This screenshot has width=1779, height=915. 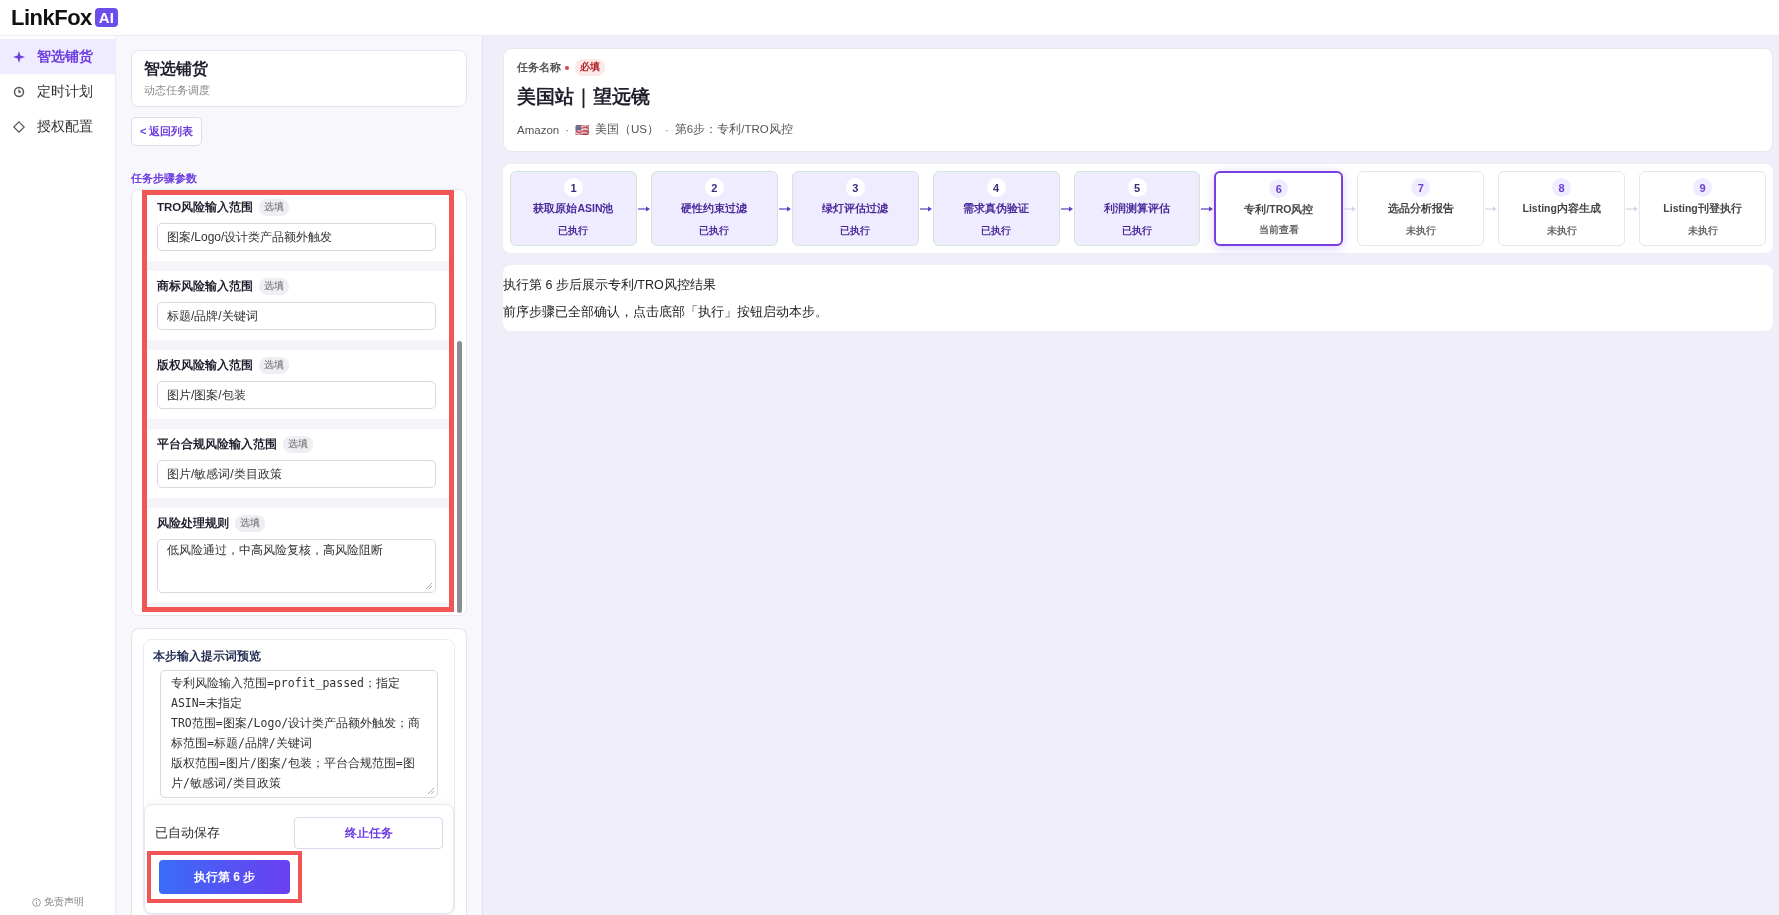 I want to click on input-field: 图片/敏感词/类目政策, so click(x=296, y=474).